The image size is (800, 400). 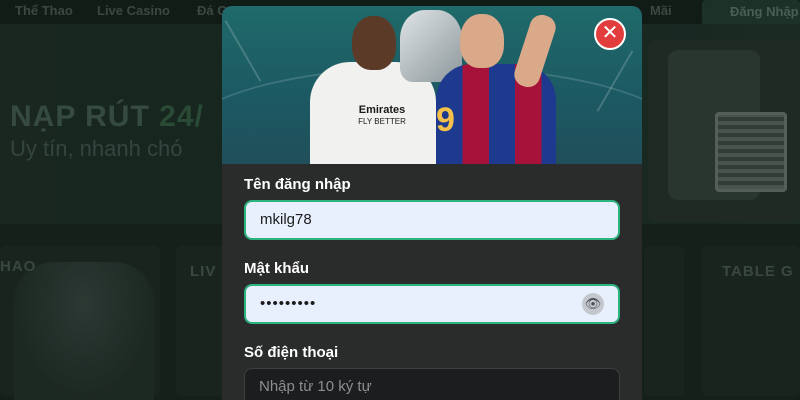 I want to click on close-button: ✕, so click(x=610, y=34).